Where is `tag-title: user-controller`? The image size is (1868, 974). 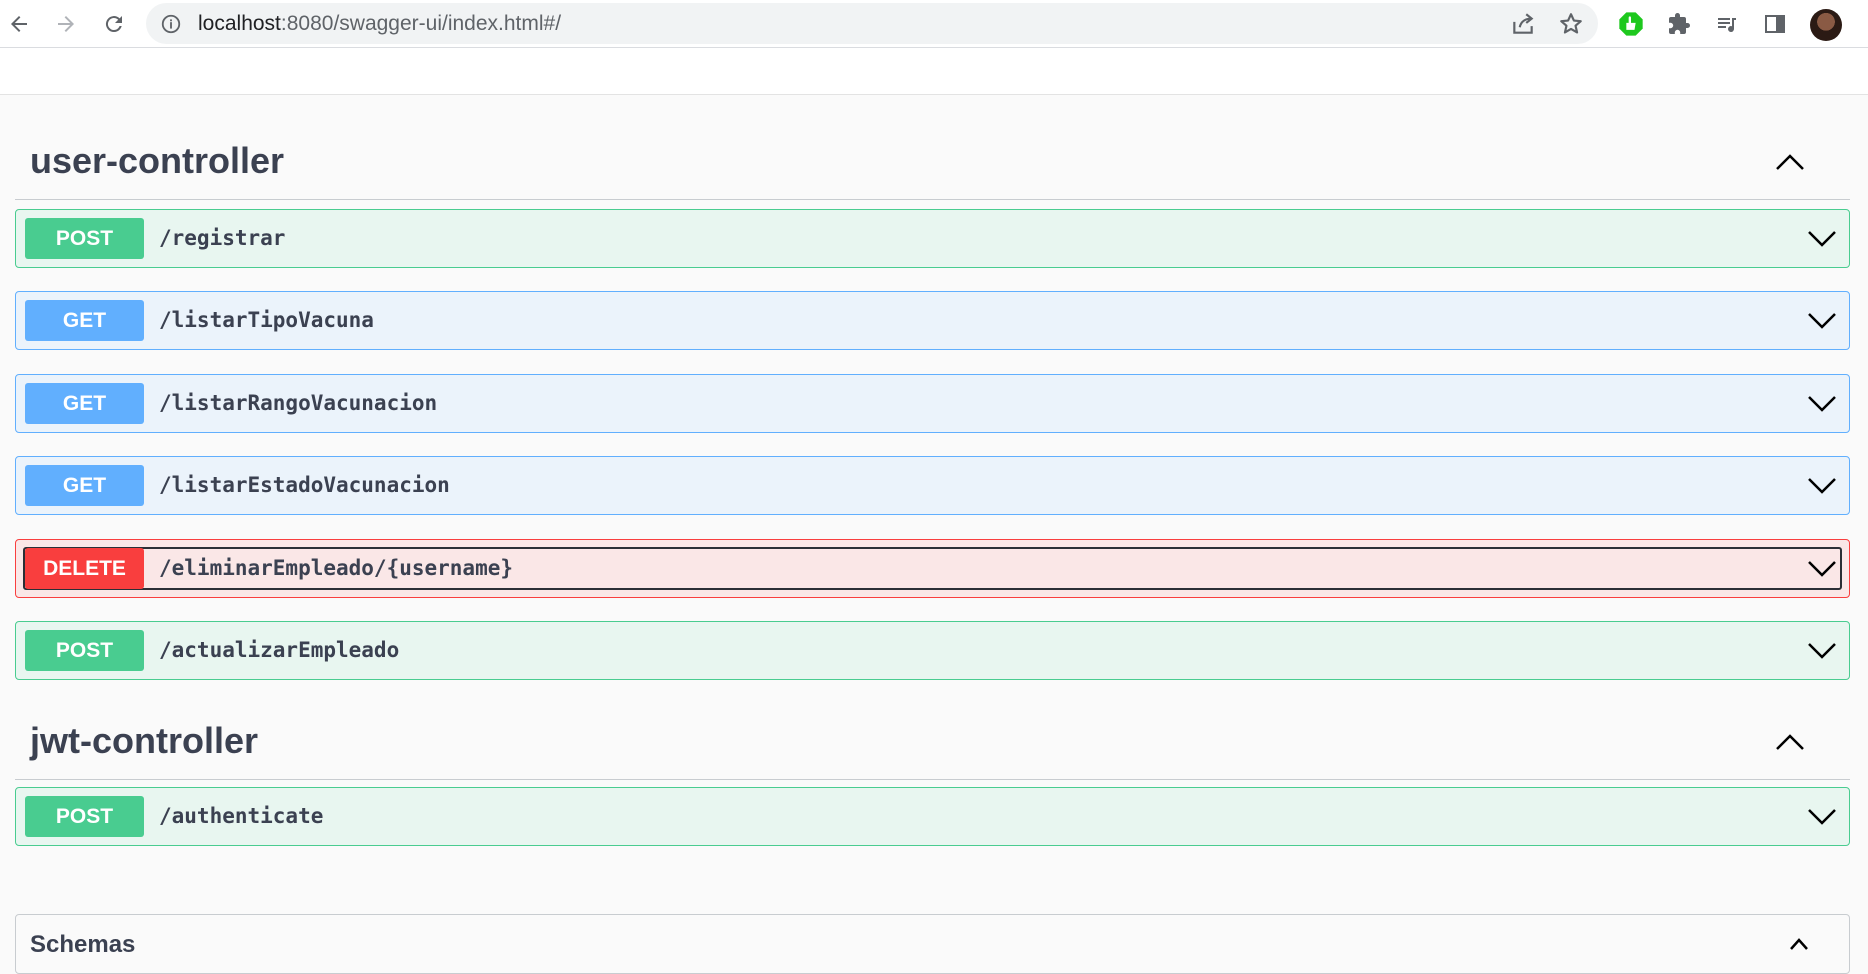 tag-title: user-controller is located at coordinates (157, 161).